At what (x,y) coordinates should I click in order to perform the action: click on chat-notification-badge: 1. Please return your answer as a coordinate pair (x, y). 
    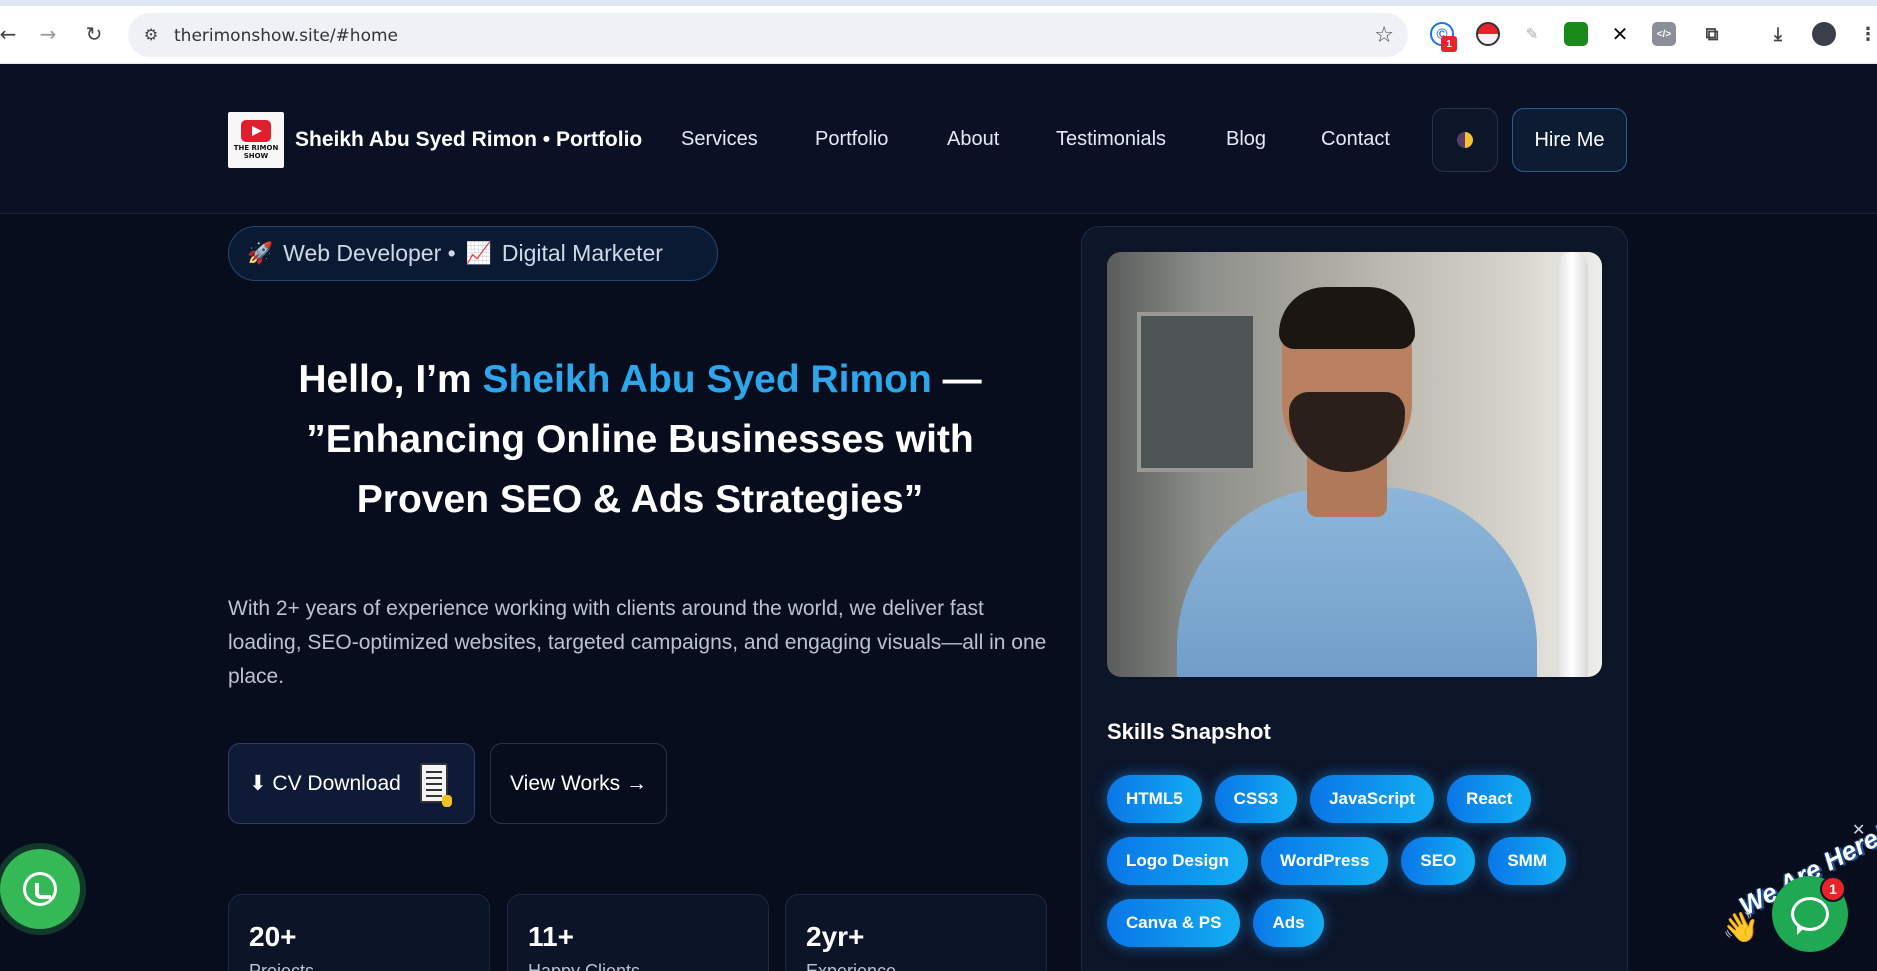
    Looking at the image, I should click on (1833, 889).